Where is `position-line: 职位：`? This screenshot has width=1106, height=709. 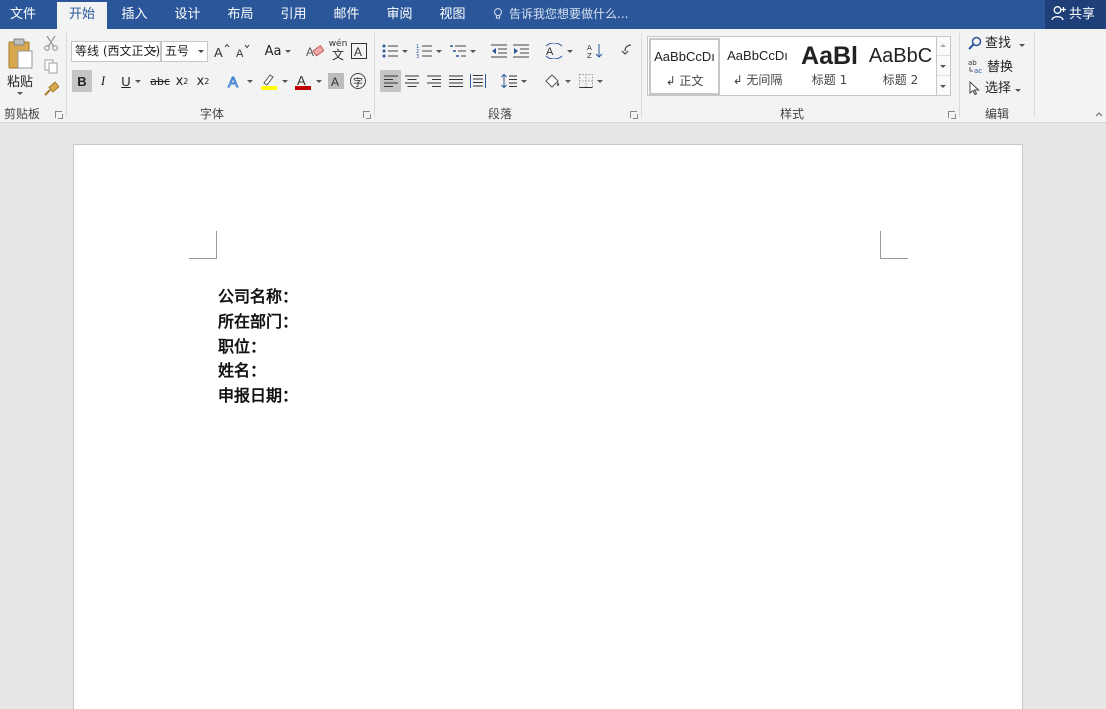
position-line: 职位： is located at coordinates (242, 347).